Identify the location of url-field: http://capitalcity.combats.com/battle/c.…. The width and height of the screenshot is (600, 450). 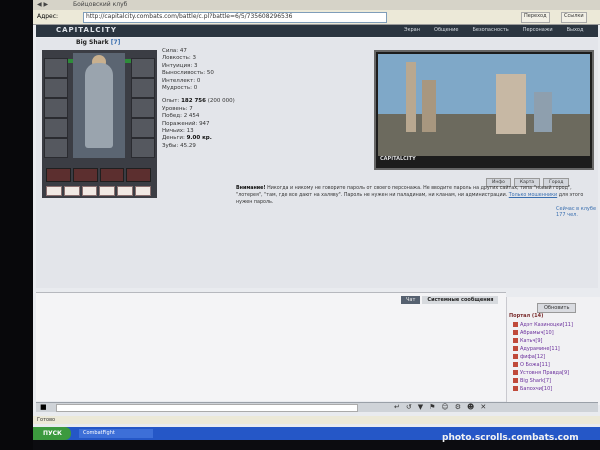
(235, 17).